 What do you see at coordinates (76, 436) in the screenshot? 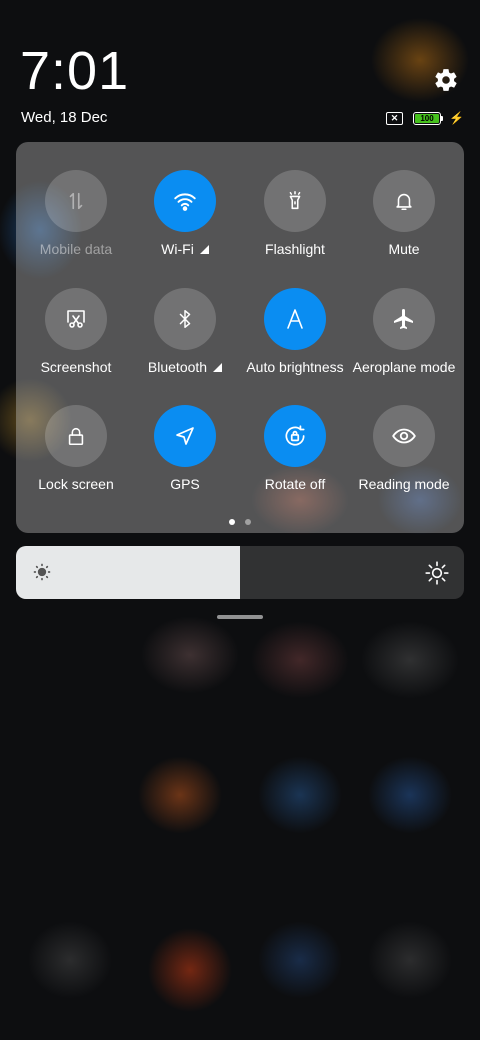
I see `lock-icon` at bounding box center [76, 436].